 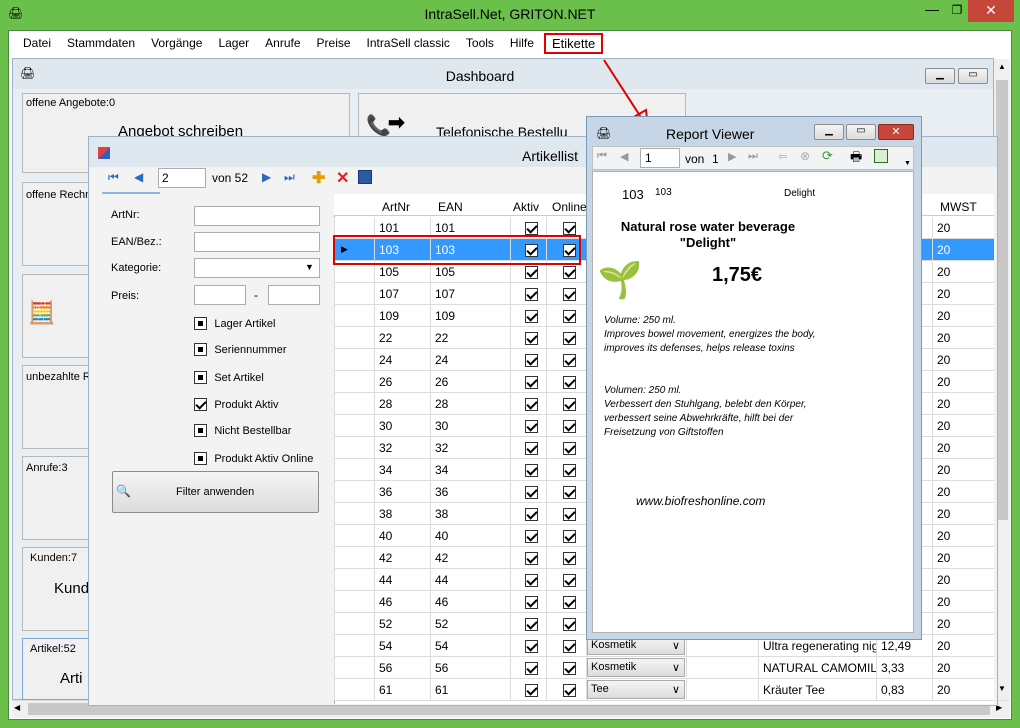 I want to click on cell-artnr: 52, so click(x=402, y=624).